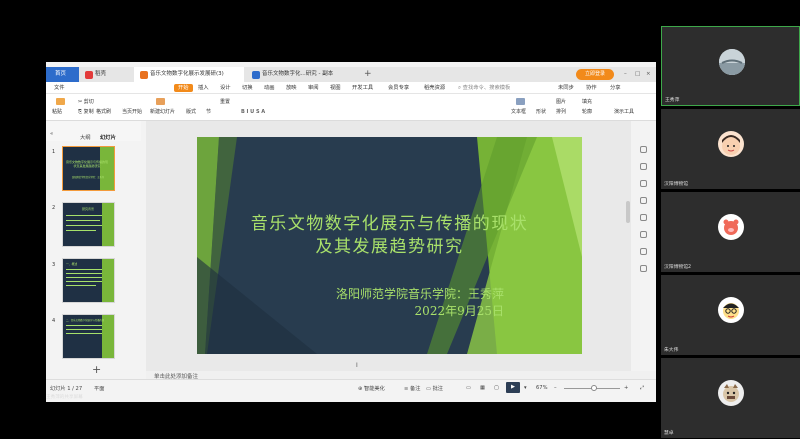 The image size is (800, 439). What do you see at coordinates (203, 88) in the screenshot?
I see `menu-insert: 插入` at bounding box center [203, 88].